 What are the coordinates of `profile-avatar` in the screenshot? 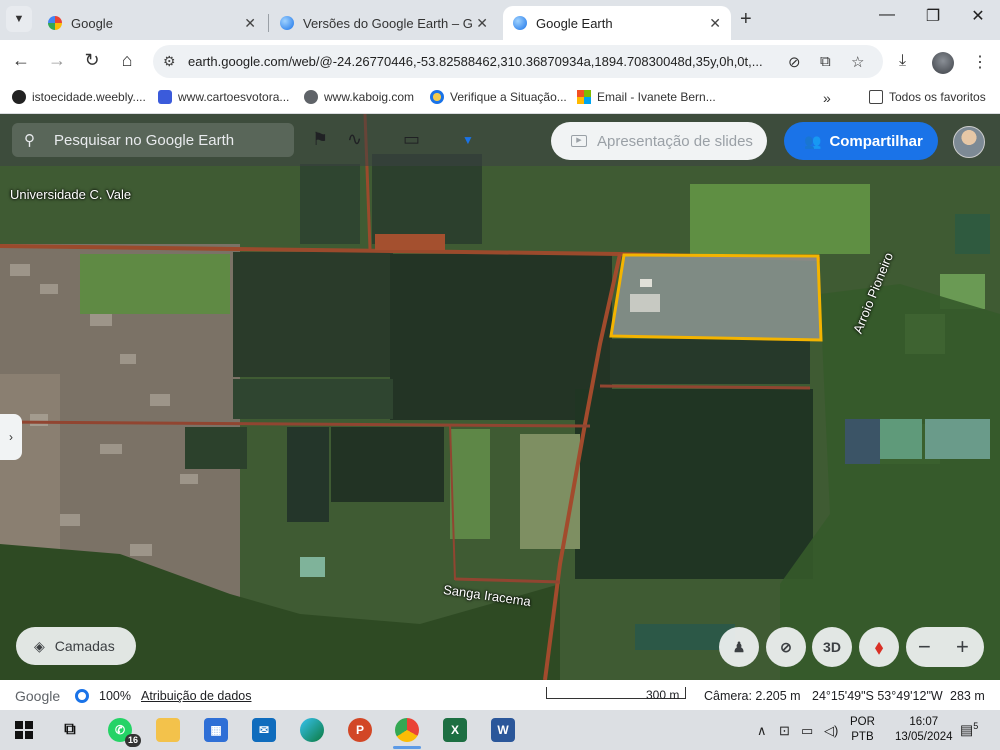 It's located at (943, 63).